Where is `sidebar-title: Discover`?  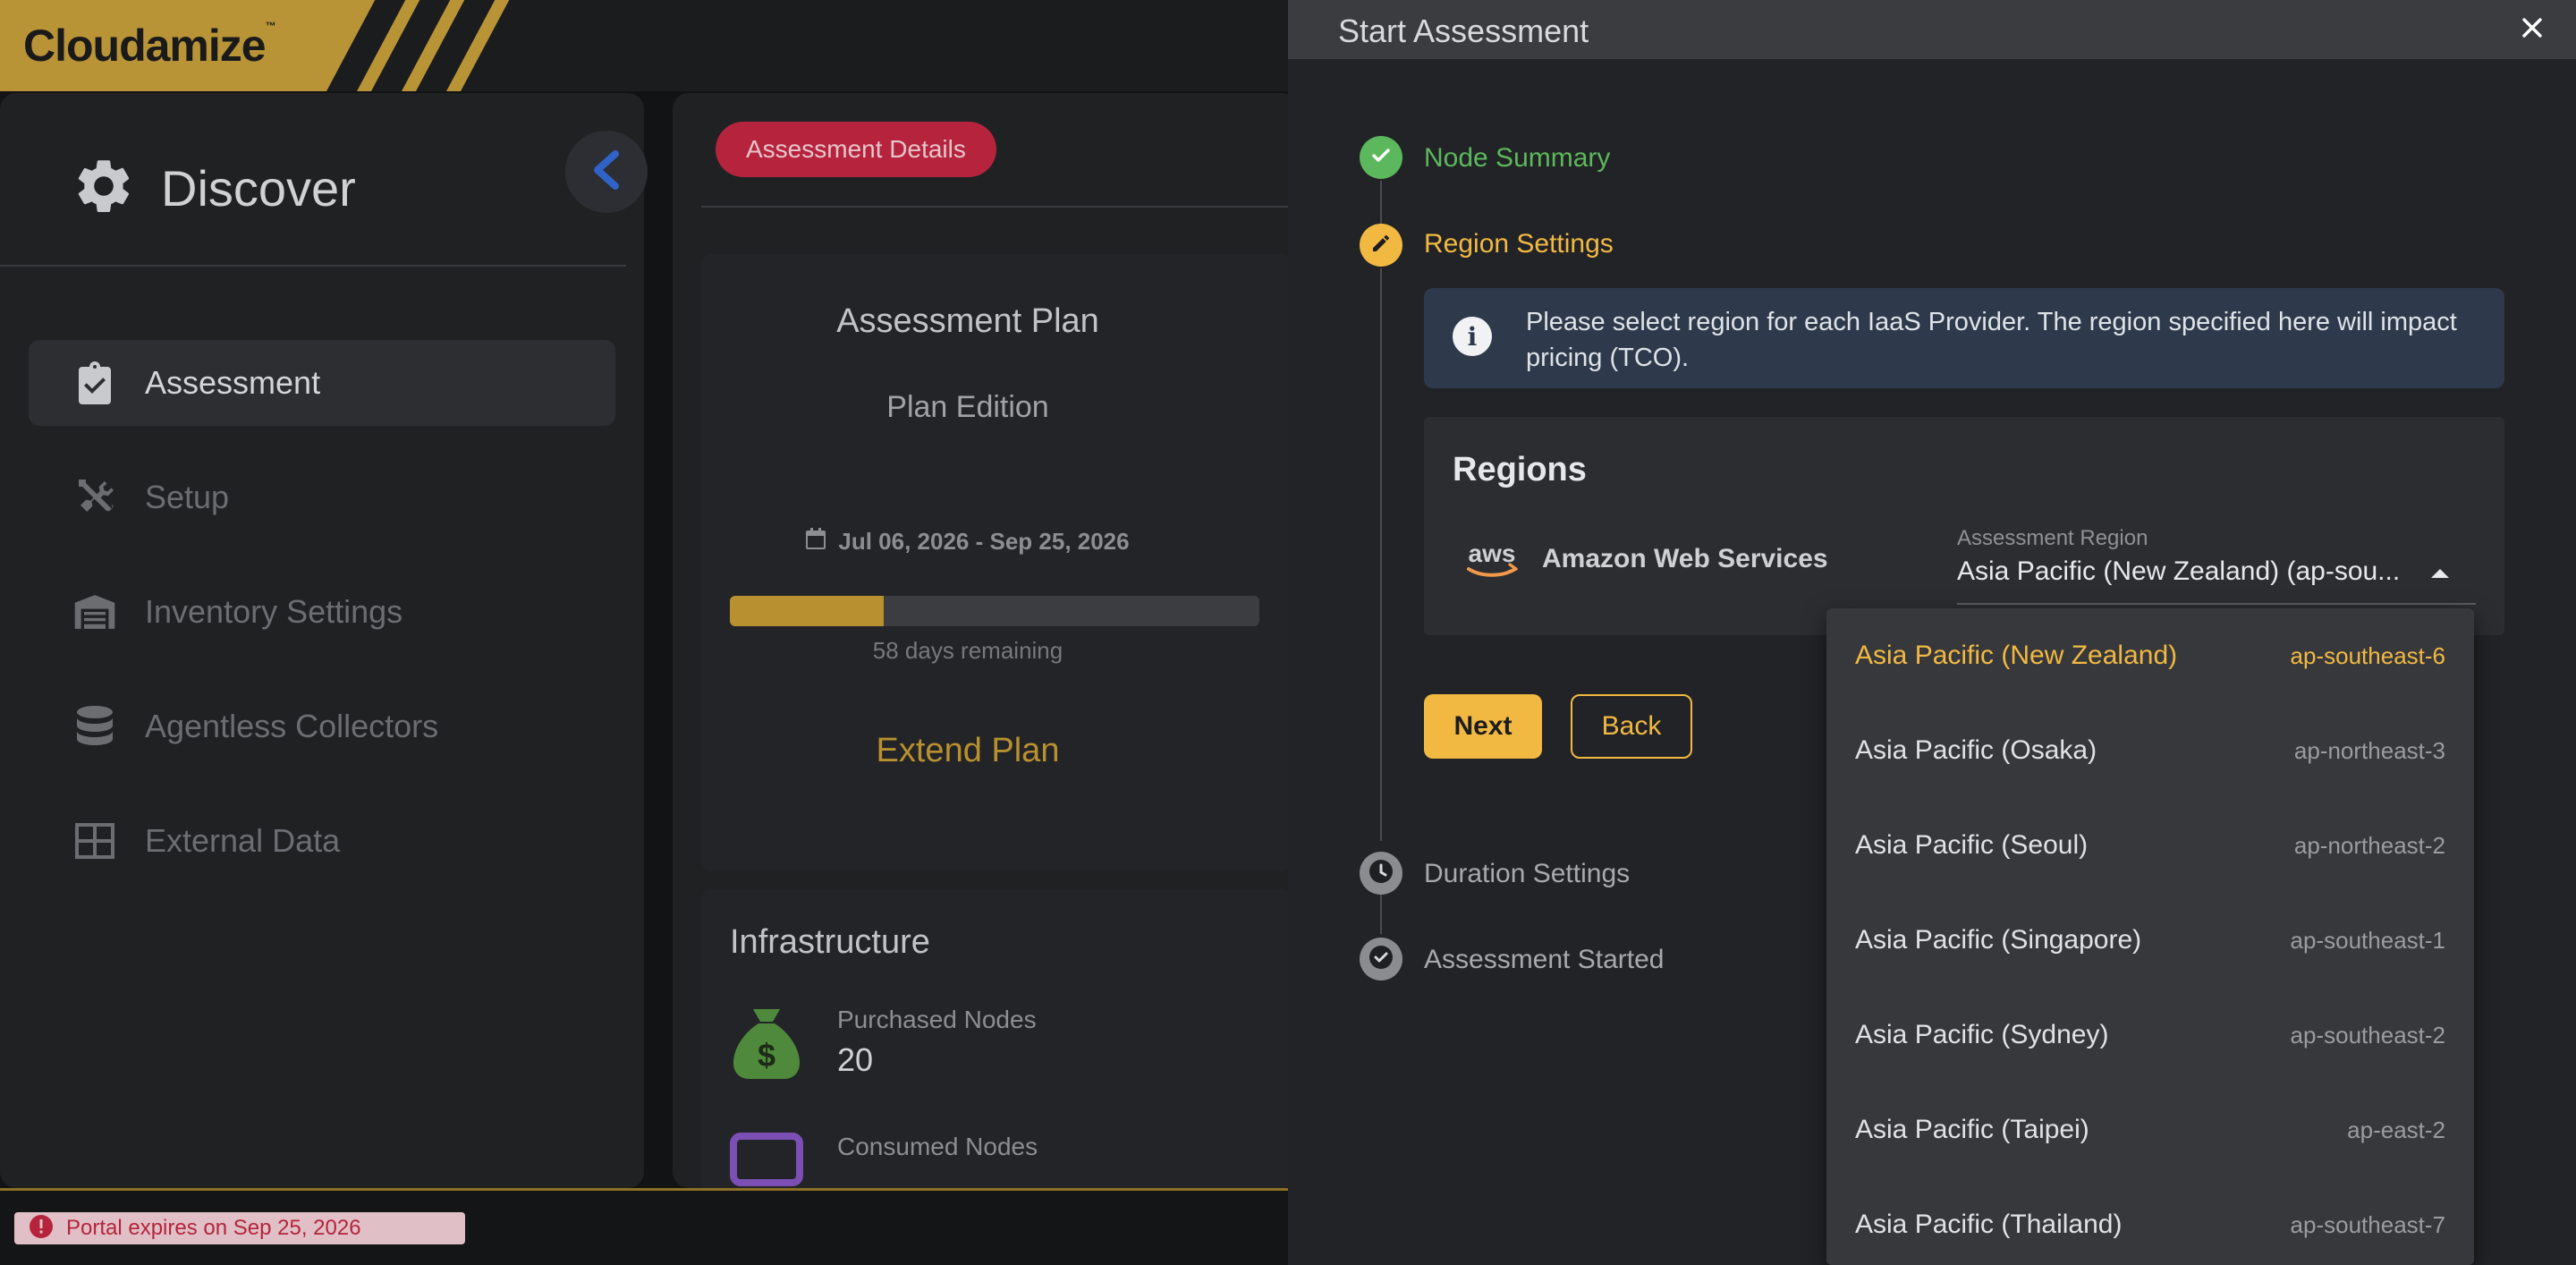 sidebar-title: Discover is located at coordinates (258, 188).